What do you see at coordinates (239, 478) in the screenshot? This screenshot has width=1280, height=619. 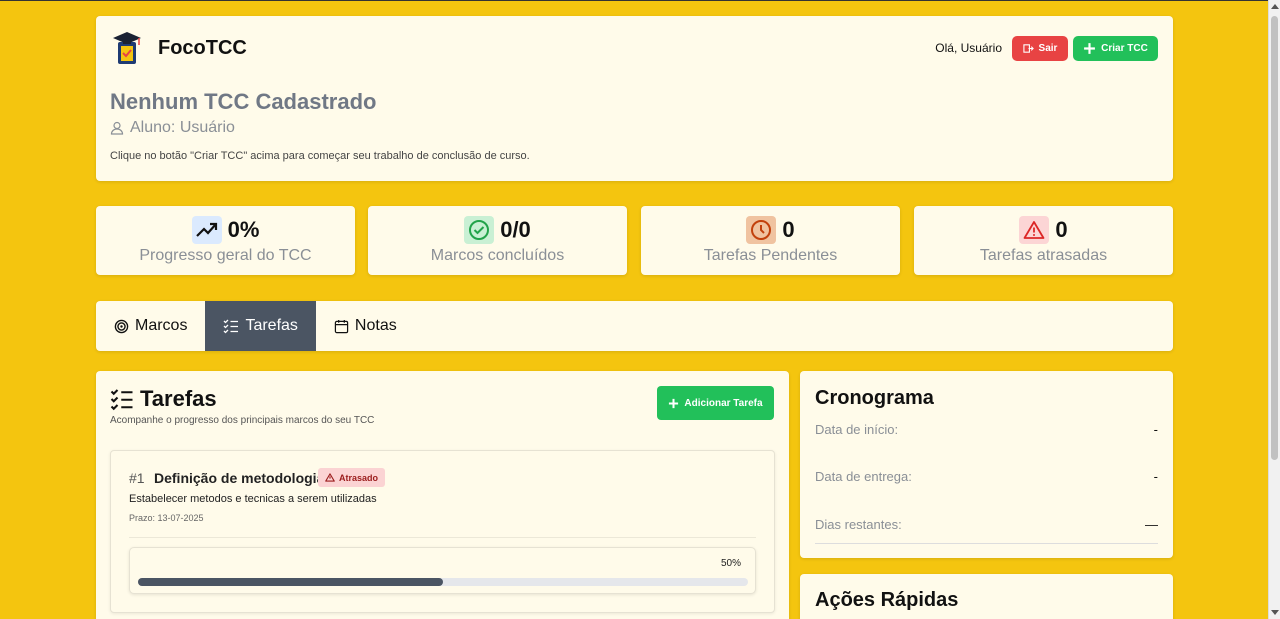 I see `task-name: Definição de metodologia` at bounding box center [239, 478].